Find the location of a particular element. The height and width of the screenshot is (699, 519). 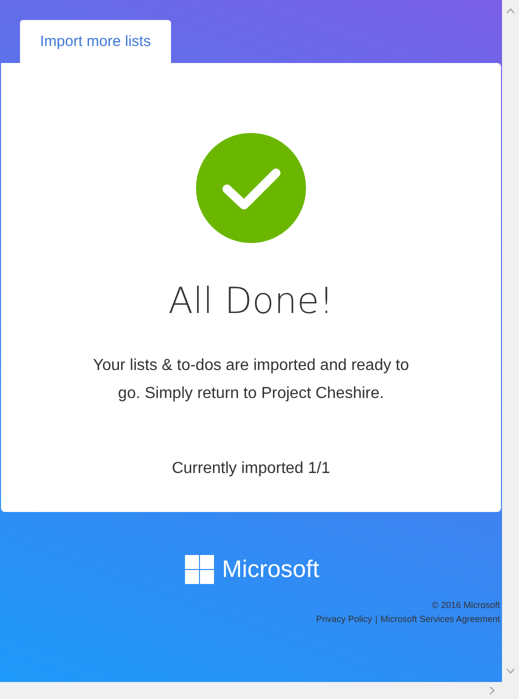

windows-logo-icon is located at coordinates (199, 569).